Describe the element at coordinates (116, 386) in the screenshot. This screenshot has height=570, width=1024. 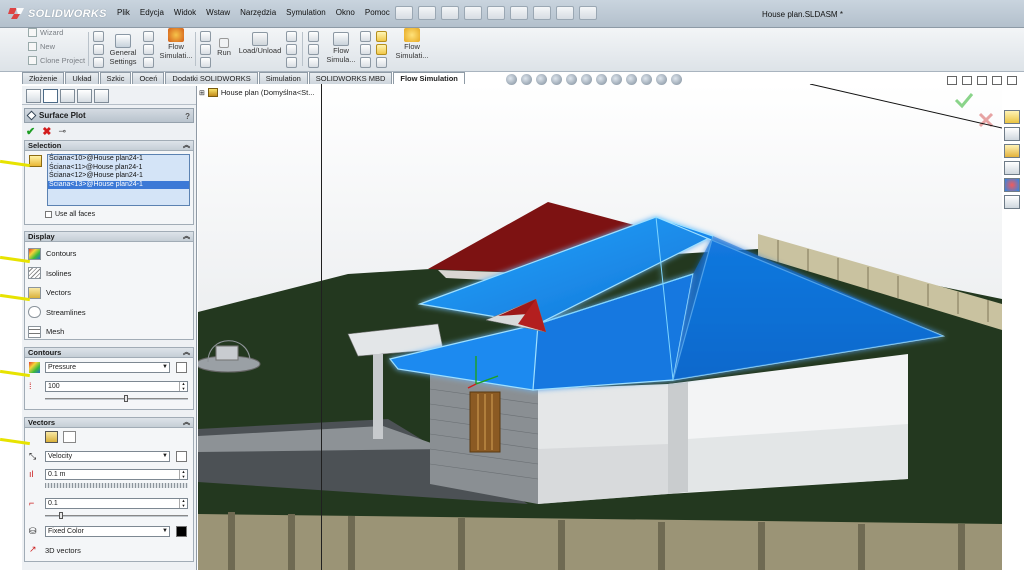
I see `contour-levels-input: 100 ▲ ▼` at that location.